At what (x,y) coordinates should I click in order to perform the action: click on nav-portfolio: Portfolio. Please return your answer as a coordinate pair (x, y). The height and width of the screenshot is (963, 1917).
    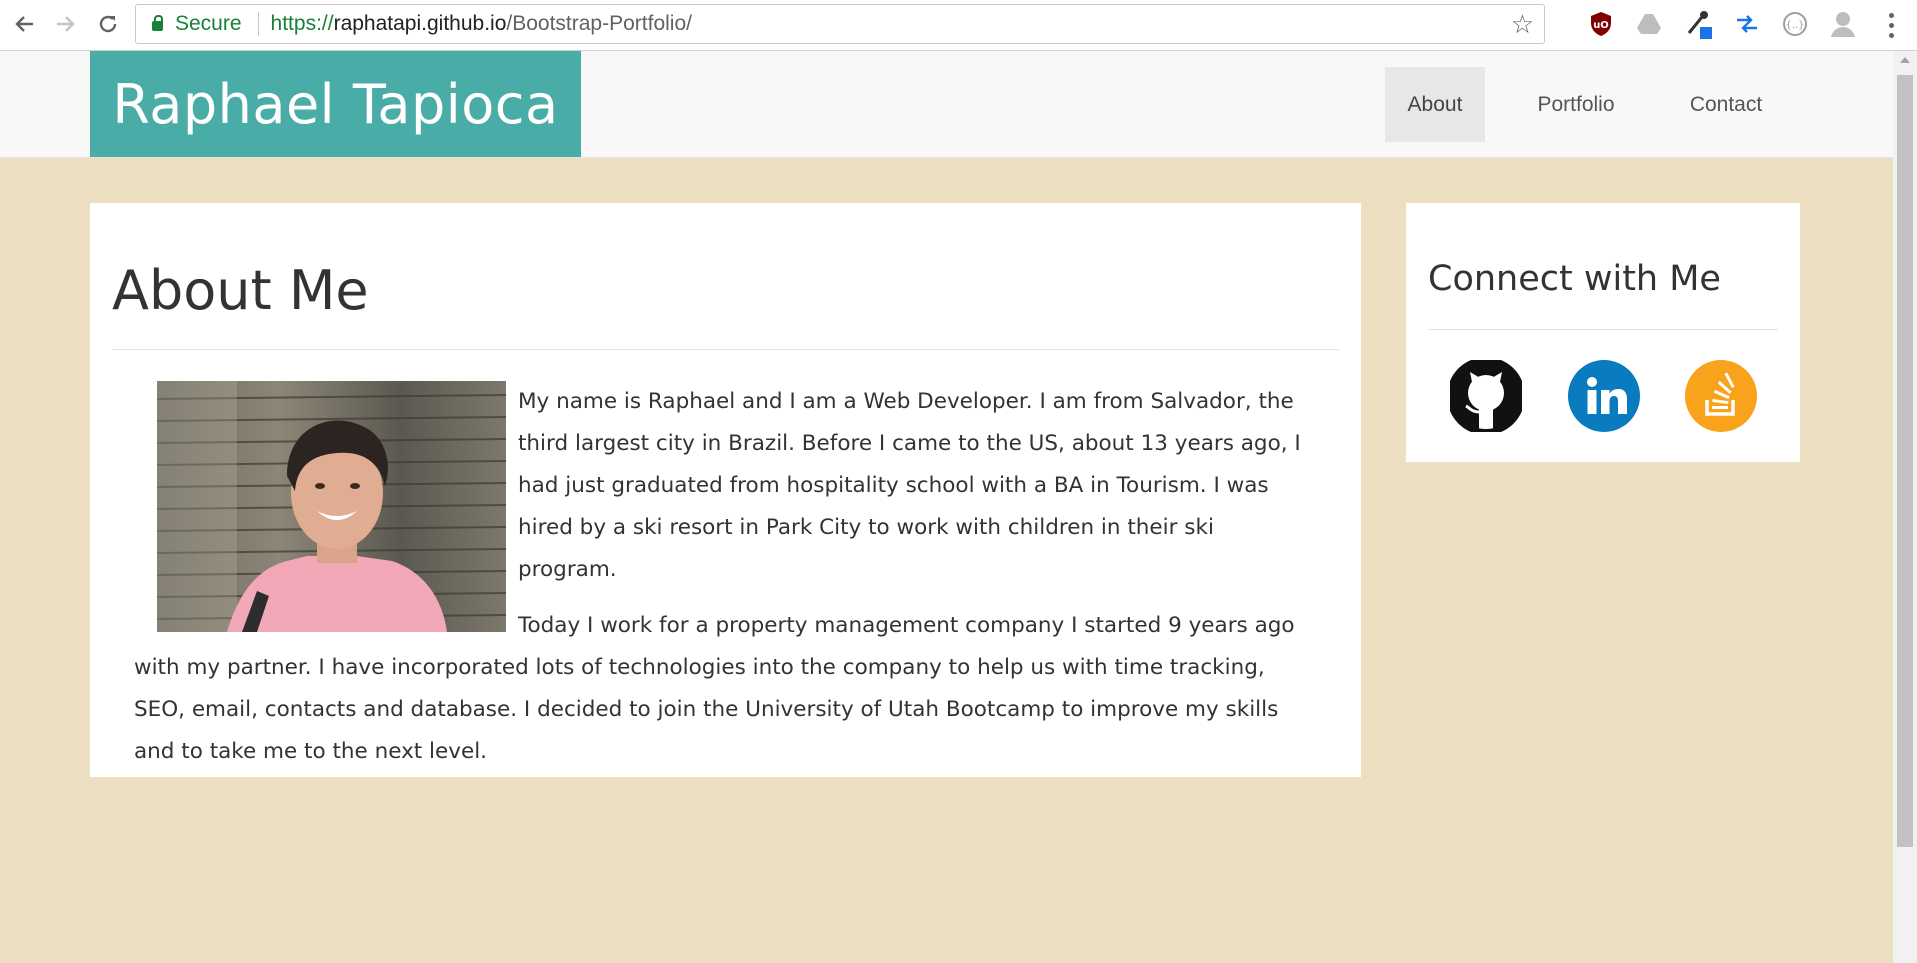
    Looking at the image, I should click on (1576, 104).